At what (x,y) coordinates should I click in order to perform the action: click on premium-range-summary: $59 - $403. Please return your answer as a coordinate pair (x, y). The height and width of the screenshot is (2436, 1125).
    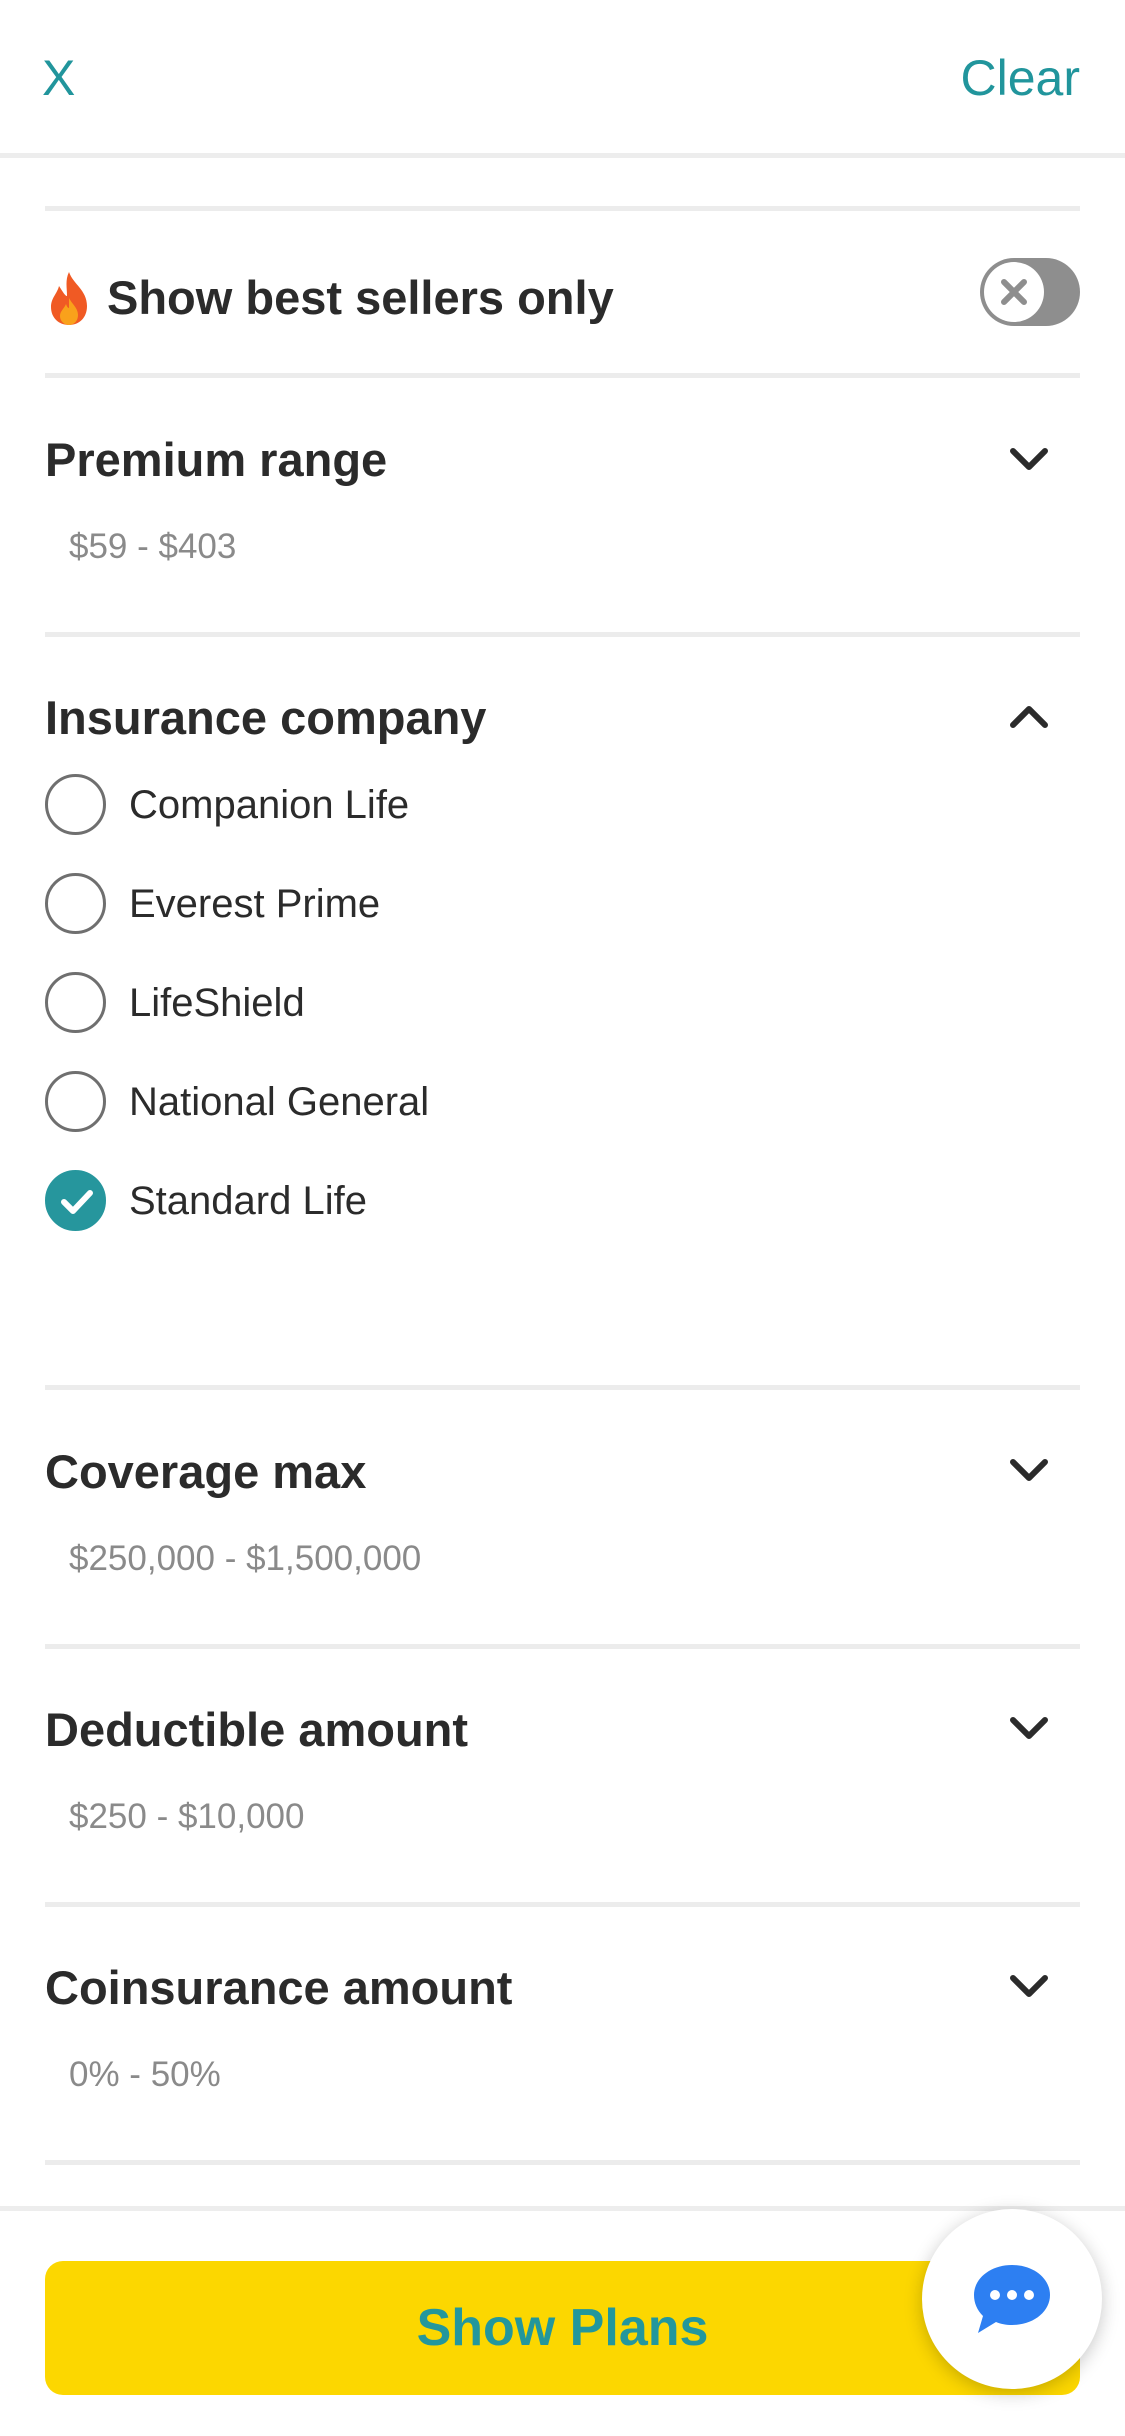
    Looking at the image, I should click on (153, 546).